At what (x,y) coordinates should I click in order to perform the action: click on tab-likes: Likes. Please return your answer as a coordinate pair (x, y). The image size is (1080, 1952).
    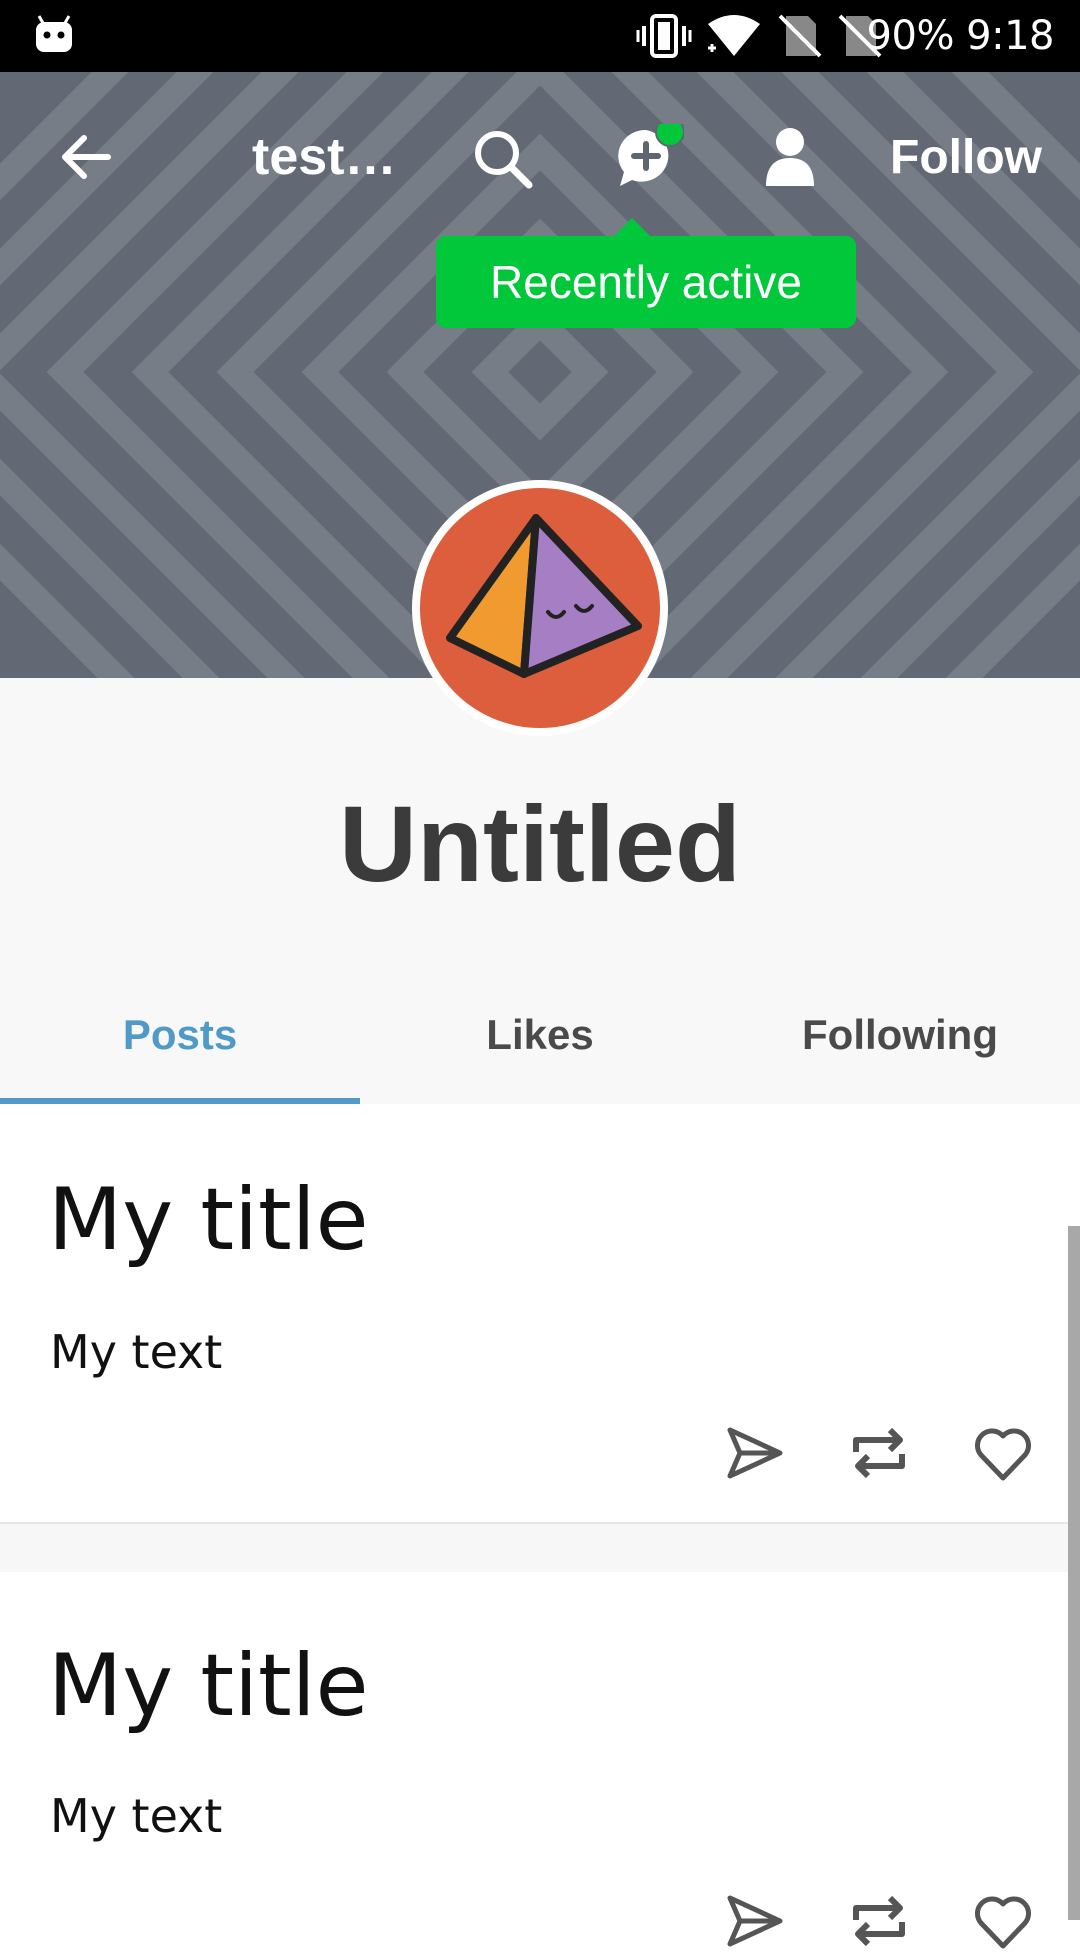
    Looking at the image, I should click on (540, 1047).